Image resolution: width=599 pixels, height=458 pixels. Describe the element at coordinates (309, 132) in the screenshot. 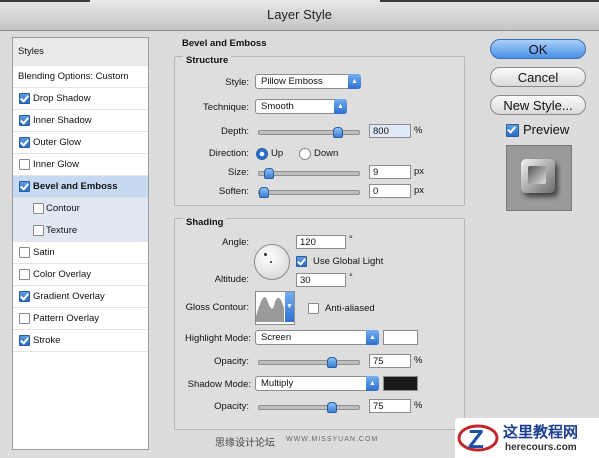

I see `depth-slider` at that location.